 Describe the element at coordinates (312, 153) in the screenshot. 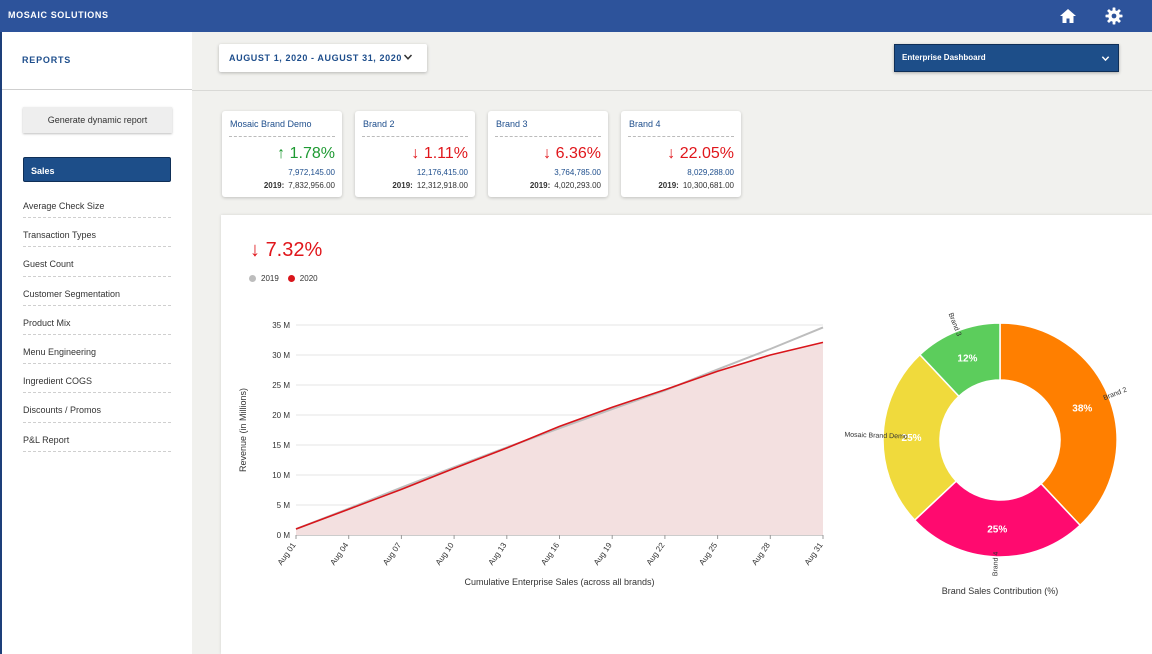

I see `card-change-value: 1.78%` at that location.